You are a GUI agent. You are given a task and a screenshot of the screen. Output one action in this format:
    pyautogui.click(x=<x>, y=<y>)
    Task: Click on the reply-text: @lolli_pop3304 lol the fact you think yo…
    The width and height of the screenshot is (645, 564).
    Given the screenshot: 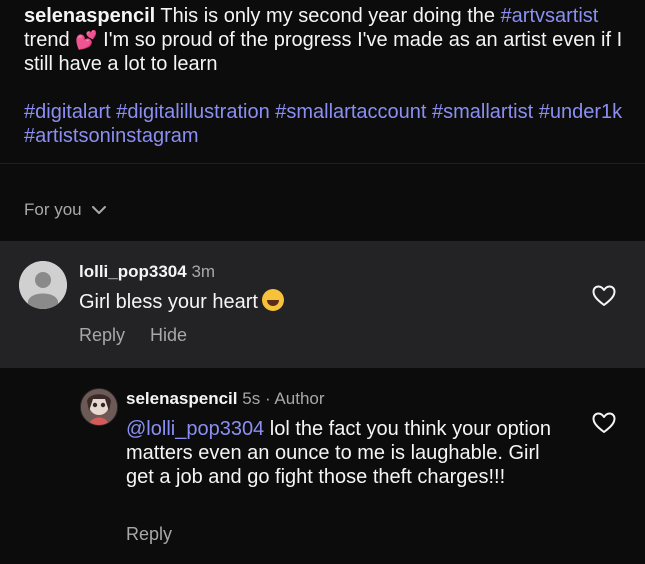 What is the action you would take?
    pyautogui.click(x=341, y=453)
    